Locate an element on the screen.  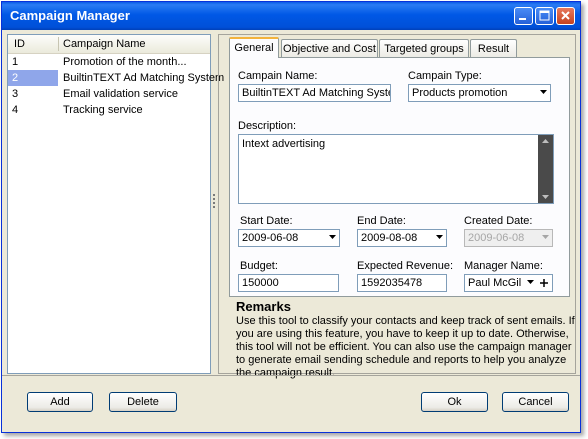
created-date-value: 2009-06-08 is located at coordinates (496, 238).